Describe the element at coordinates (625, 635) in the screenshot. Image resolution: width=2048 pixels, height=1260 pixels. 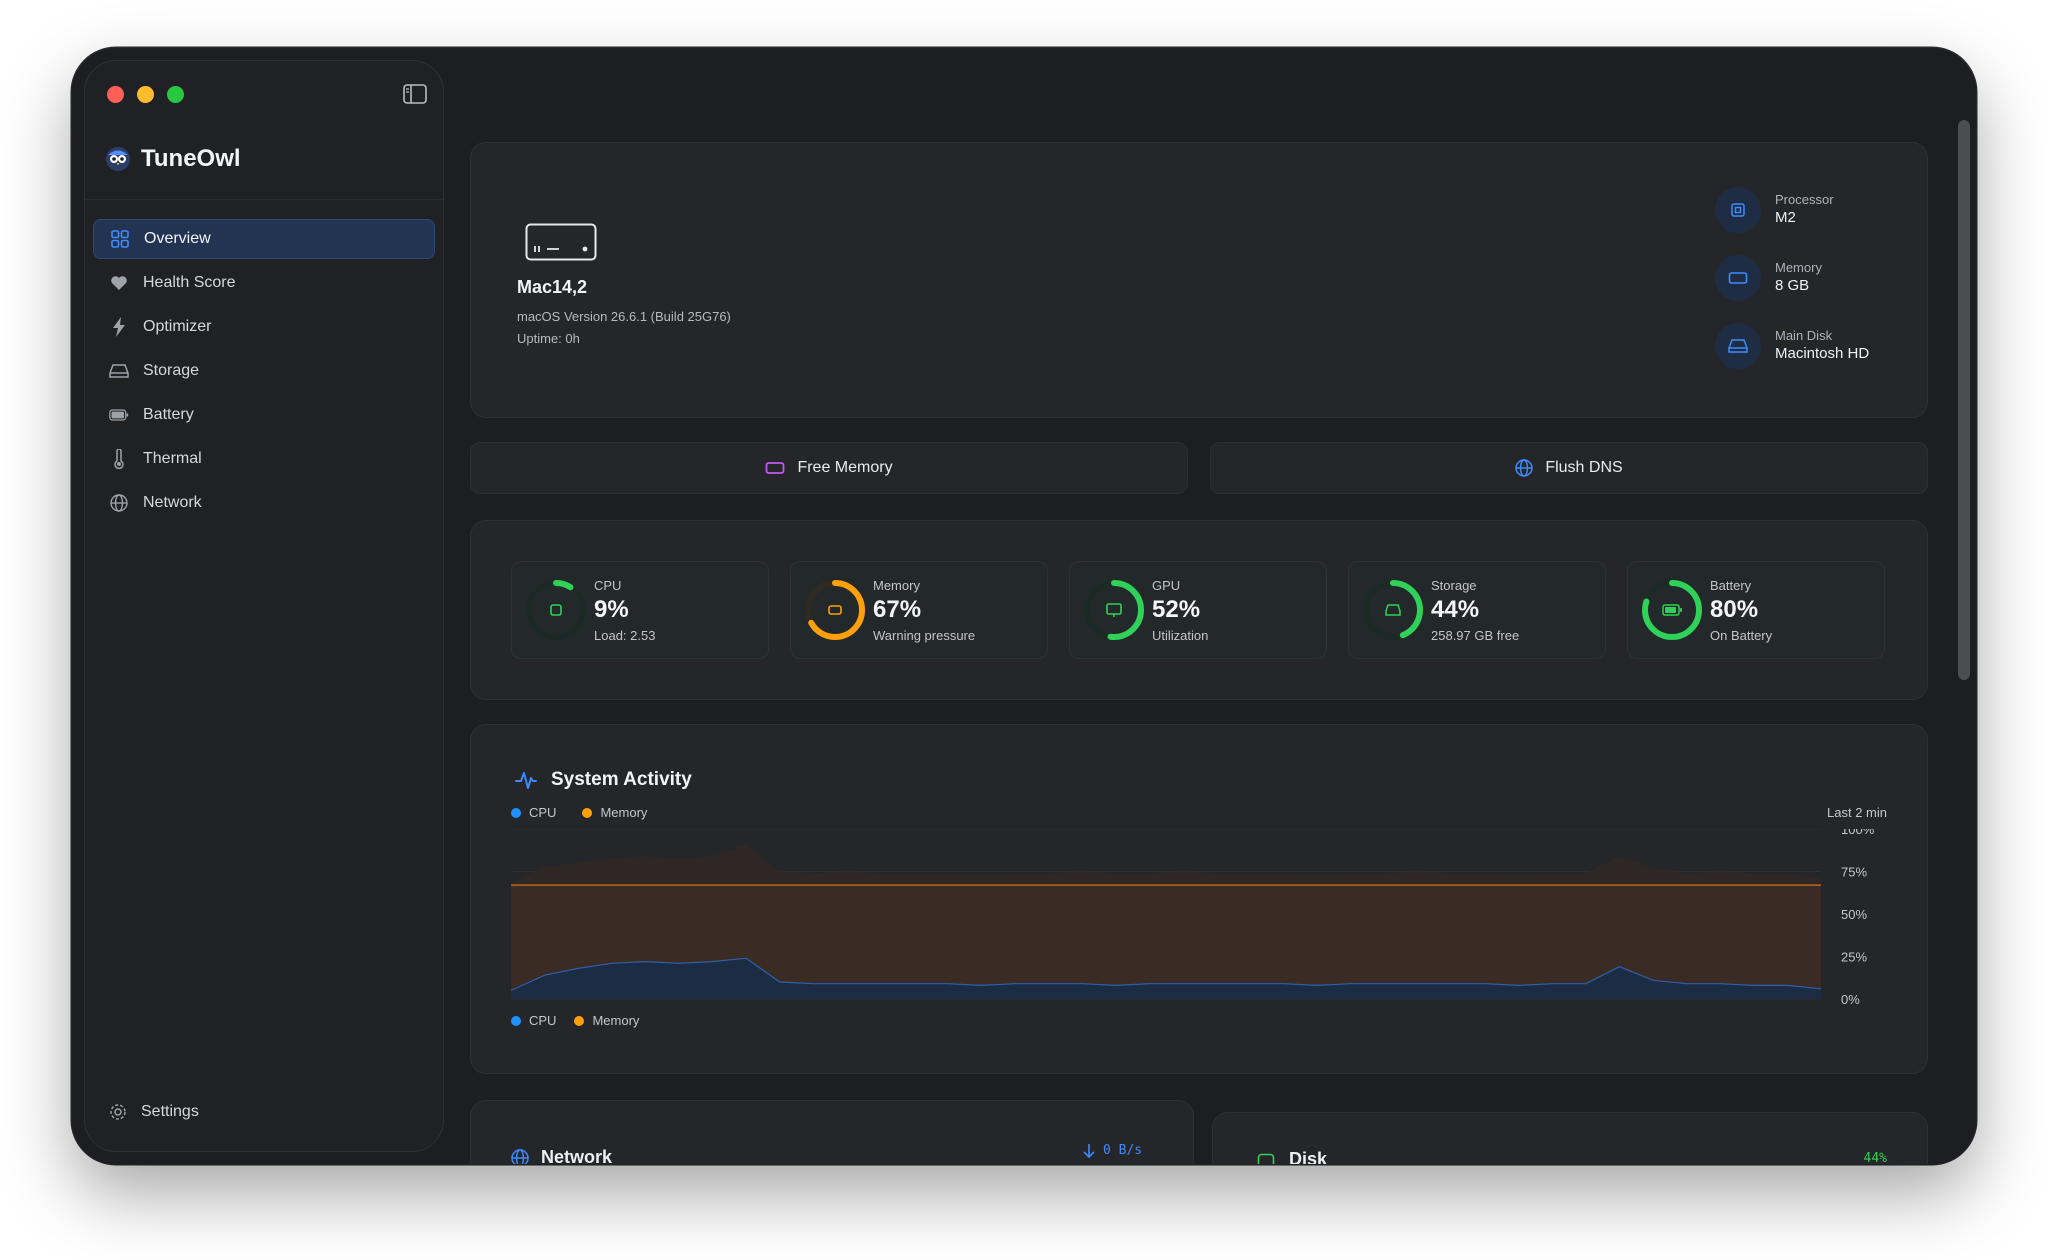
I see `metric-sub: Load: 2.53` at that location.